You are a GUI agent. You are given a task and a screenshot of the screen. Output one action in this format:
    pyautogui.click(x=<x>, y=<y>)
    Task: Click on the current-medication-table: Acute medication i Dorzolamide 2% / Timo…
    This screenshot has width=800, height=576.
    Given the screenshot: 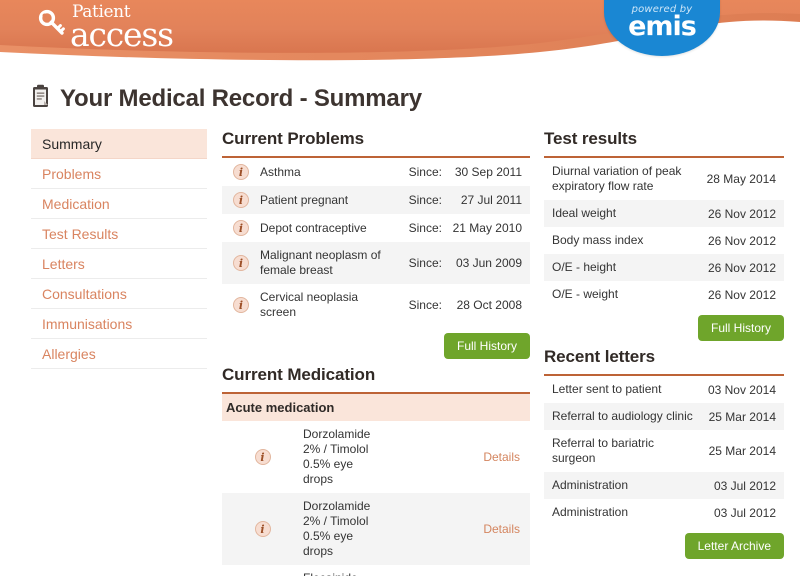 What is the action you would take?
    pyautogui.click(x=376, y=485)
    